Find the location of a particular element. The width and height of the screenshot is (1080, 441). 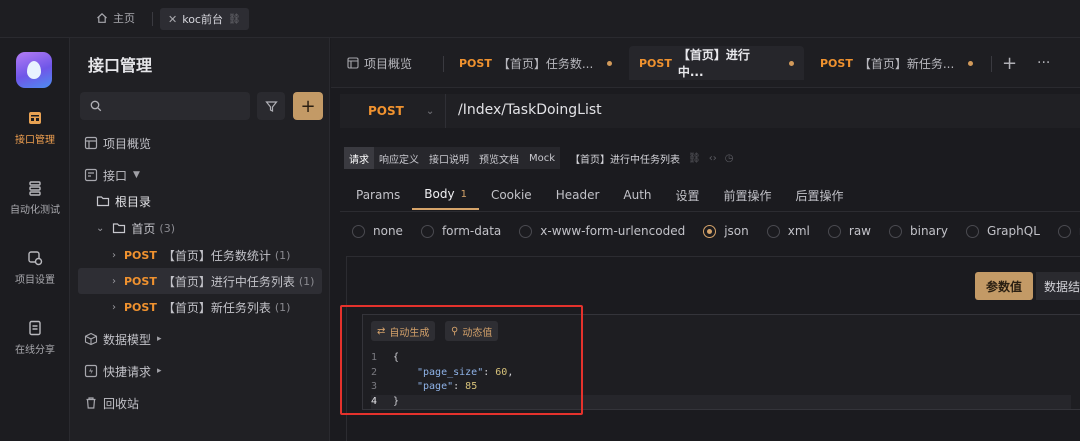

unsaved-dot-icon is located at coordinates (791, 63).